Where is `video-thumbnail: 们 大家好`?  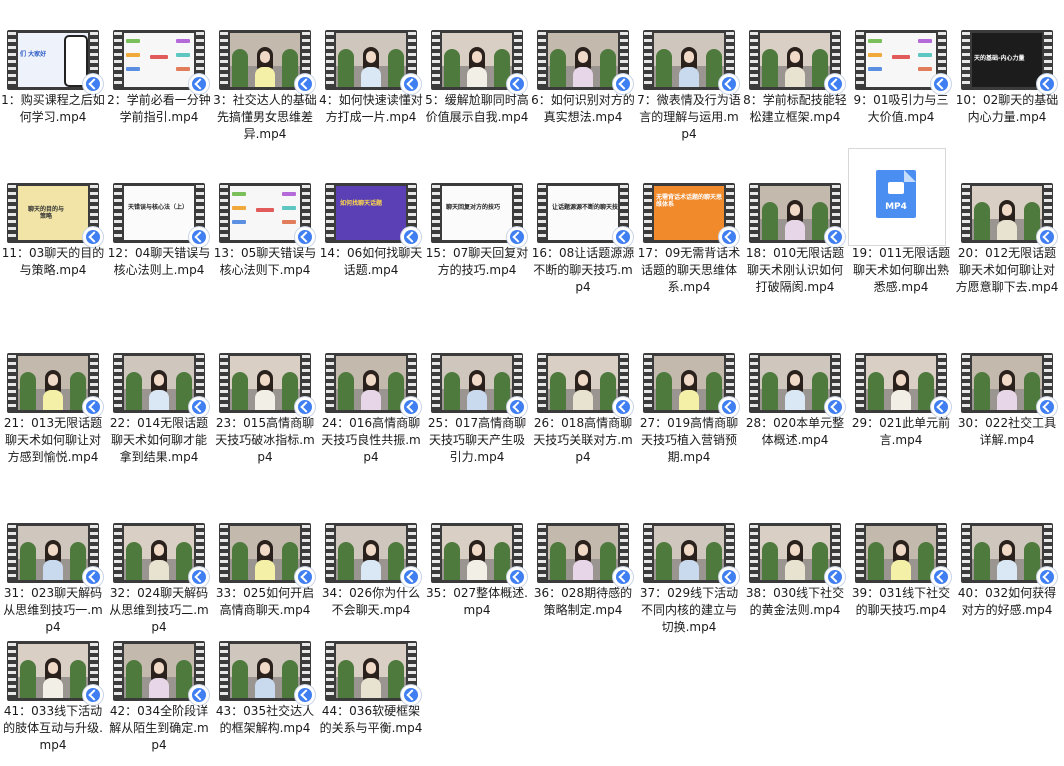
video-thumbnail: 们 大家好 is located at coordinates (55, 62).